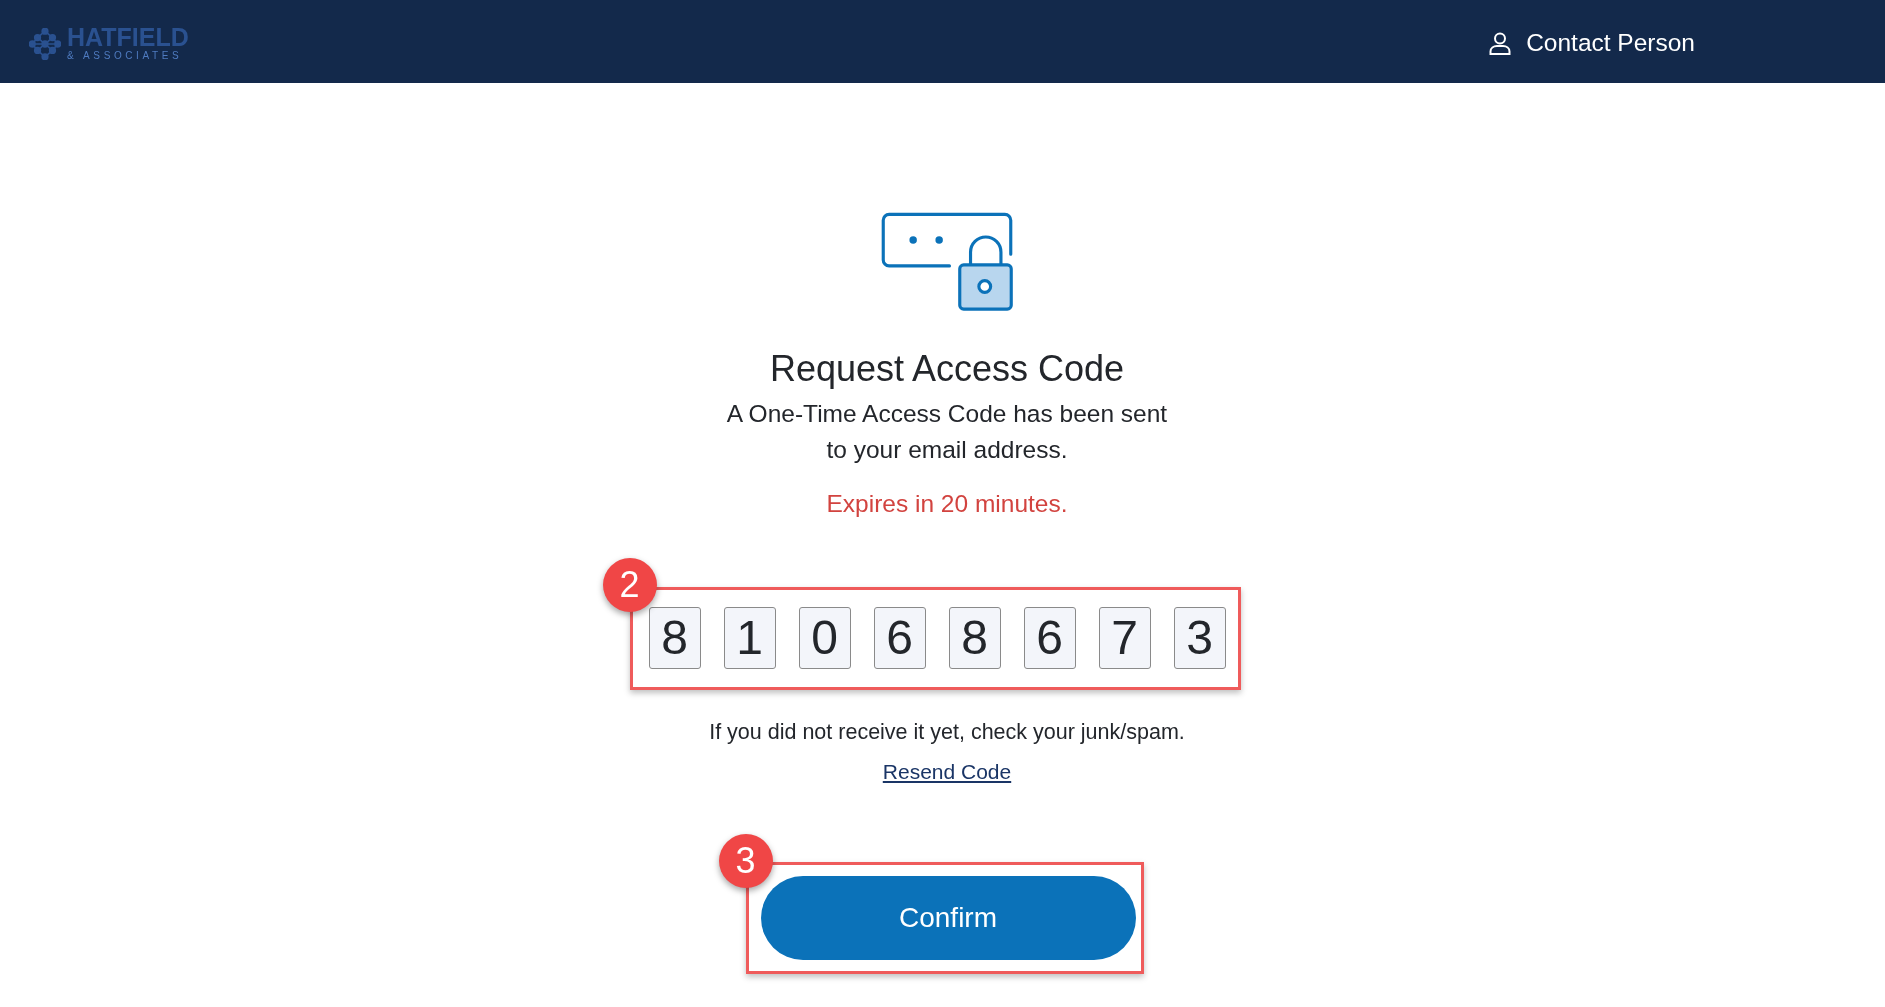 The width and height of the screenshot is (1885, 1007). Describe the element at coordinates (947, 772) in the screenshot. I see `resend-code-link: Resend Code` at that location.